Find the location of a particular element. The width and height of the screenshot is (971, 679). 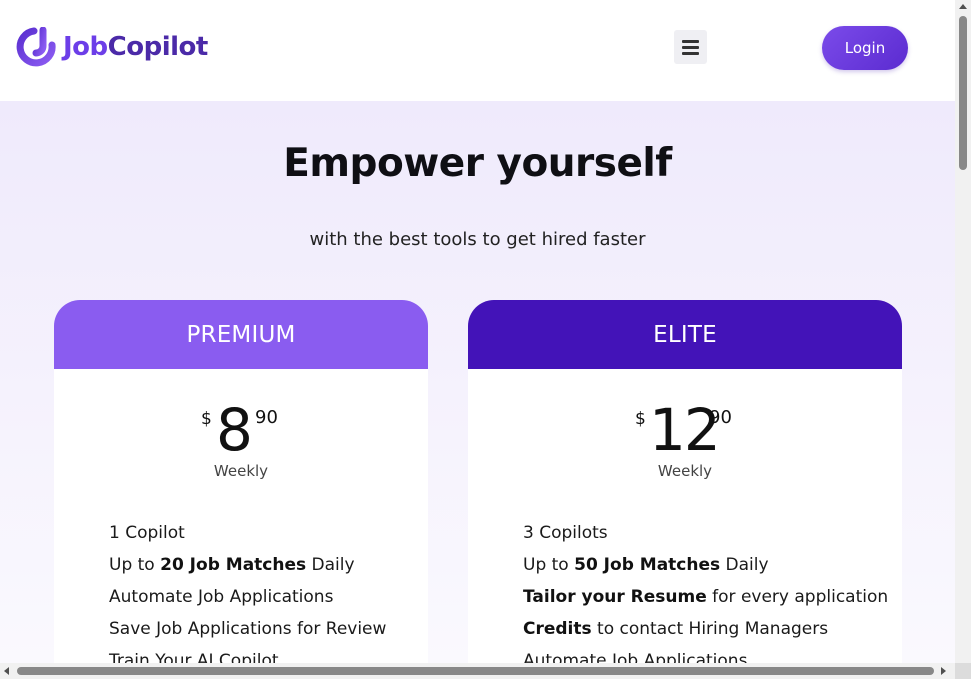

page-subtitle: with the best tools to get hired faster is located at coordinates (477, 239).